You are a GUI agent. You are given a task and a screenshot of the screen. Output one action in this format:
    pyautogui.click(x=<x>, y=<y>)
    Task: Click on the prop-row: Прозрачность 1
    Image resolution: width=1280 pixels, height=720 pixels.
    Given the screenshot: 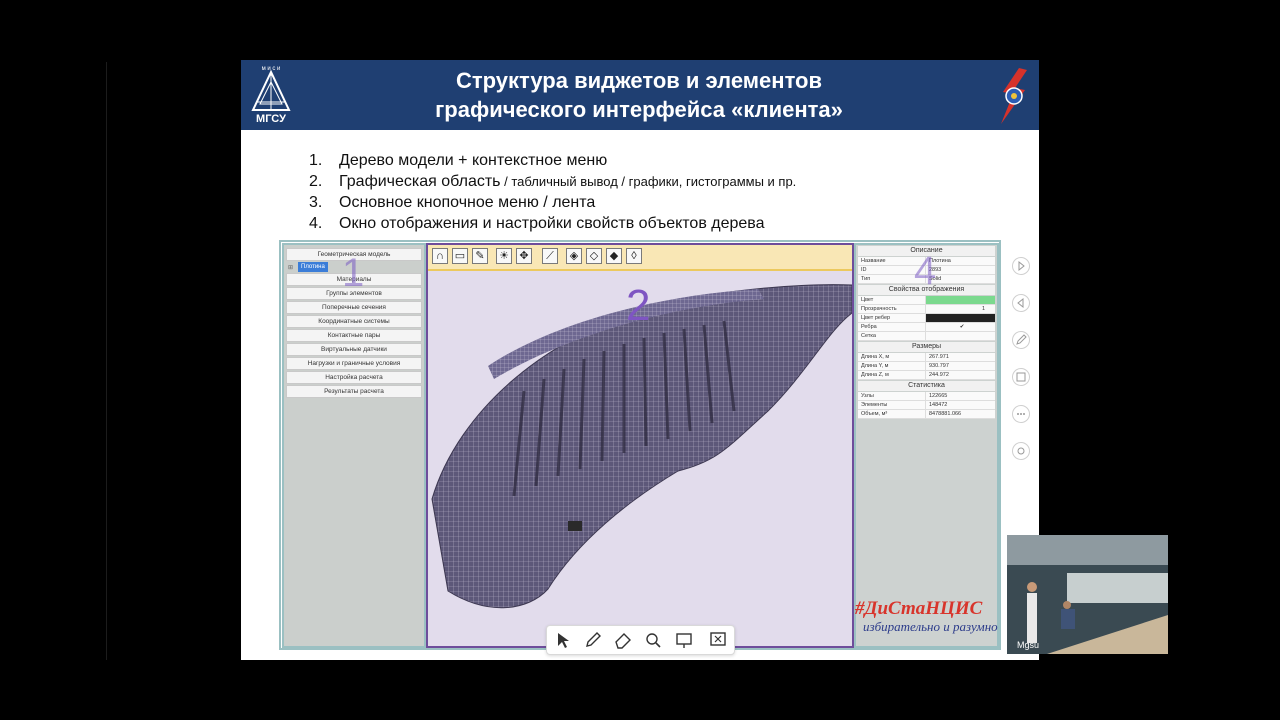 What is the action you would take?
    pyautogui.click(x=926, y=309)
    